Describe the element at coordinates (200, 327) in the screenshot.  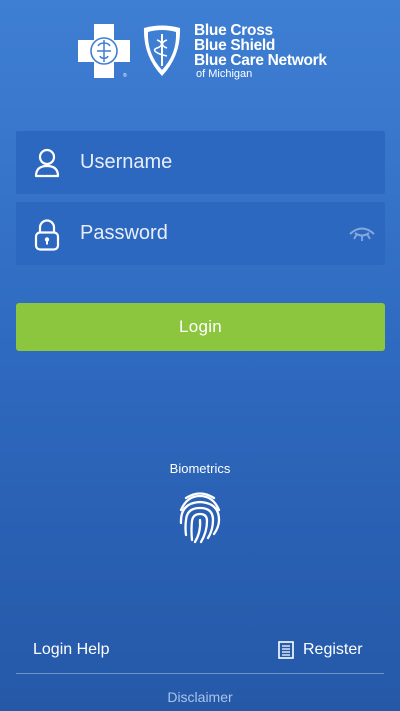
I see `login-button: Login` at that location.